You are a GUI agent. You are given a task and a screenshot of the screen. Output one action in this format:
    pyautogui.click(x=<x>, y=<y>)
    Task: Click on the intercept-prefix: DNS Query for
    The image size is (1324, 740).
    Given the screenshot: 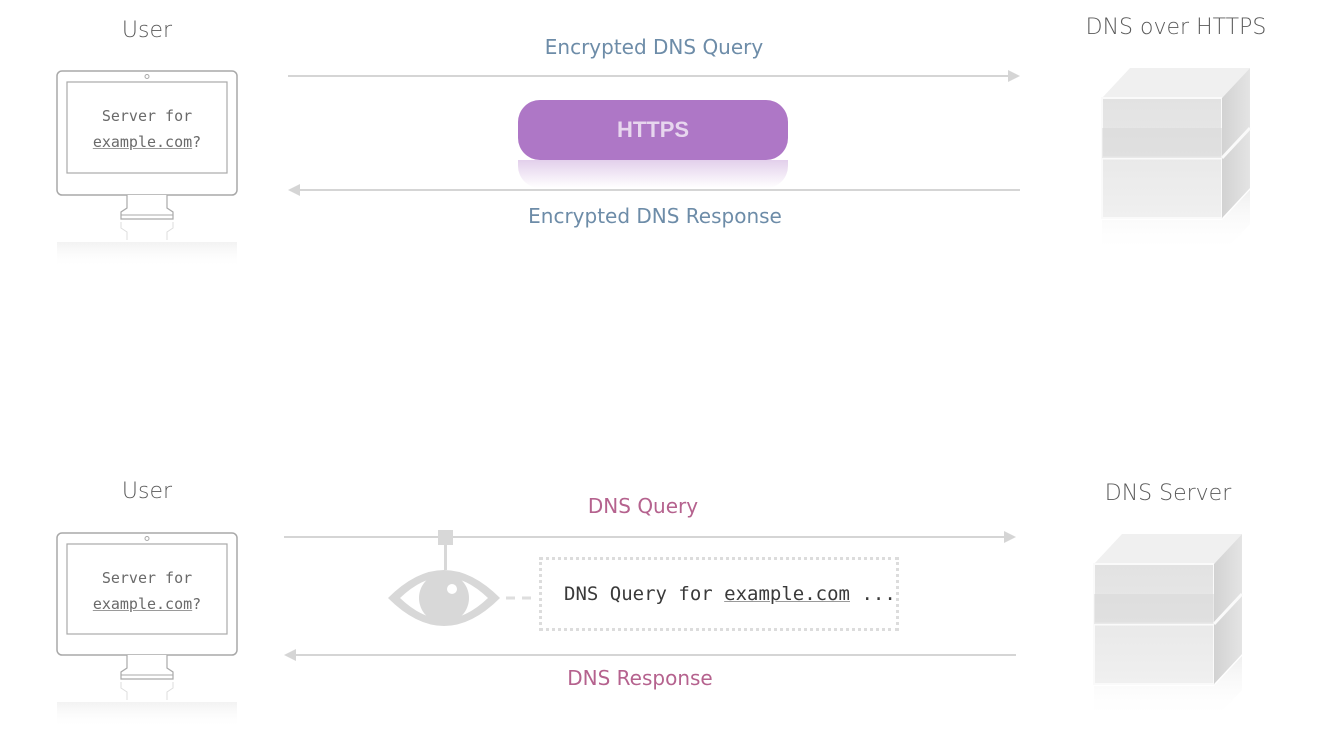 What is the action you would take?
    pyautogui.click(x=644, y=594)
    